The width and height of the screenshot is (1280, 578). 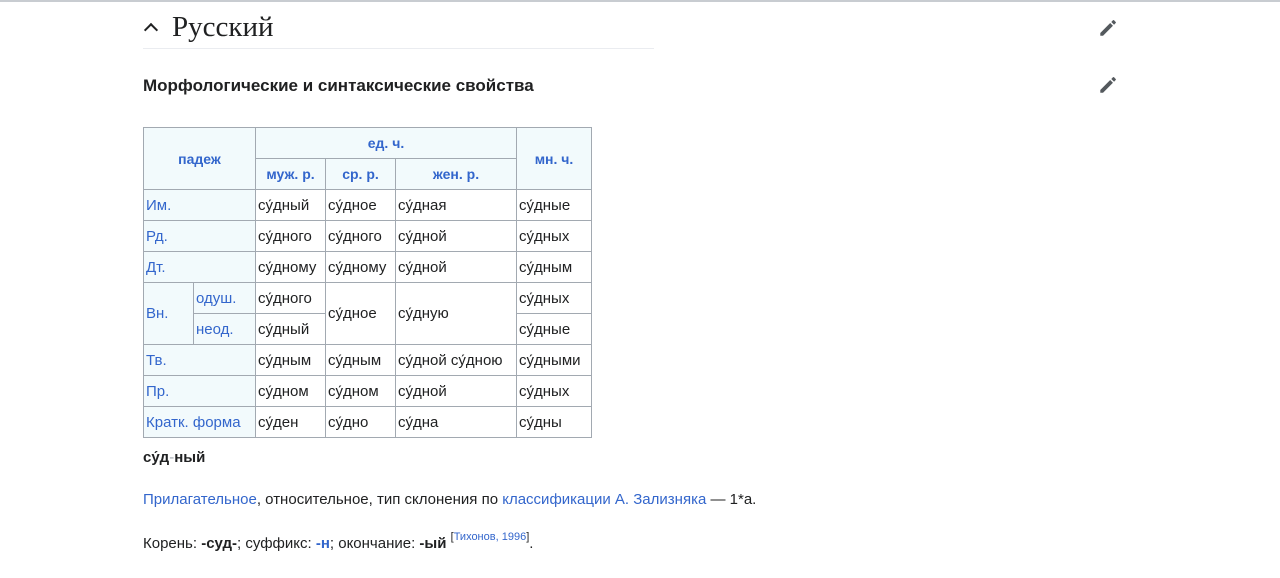 What do you see at coordinates (290, 422) in the screenshot?
I see `cell-value: су́ден` at bounding box center [290, 422].